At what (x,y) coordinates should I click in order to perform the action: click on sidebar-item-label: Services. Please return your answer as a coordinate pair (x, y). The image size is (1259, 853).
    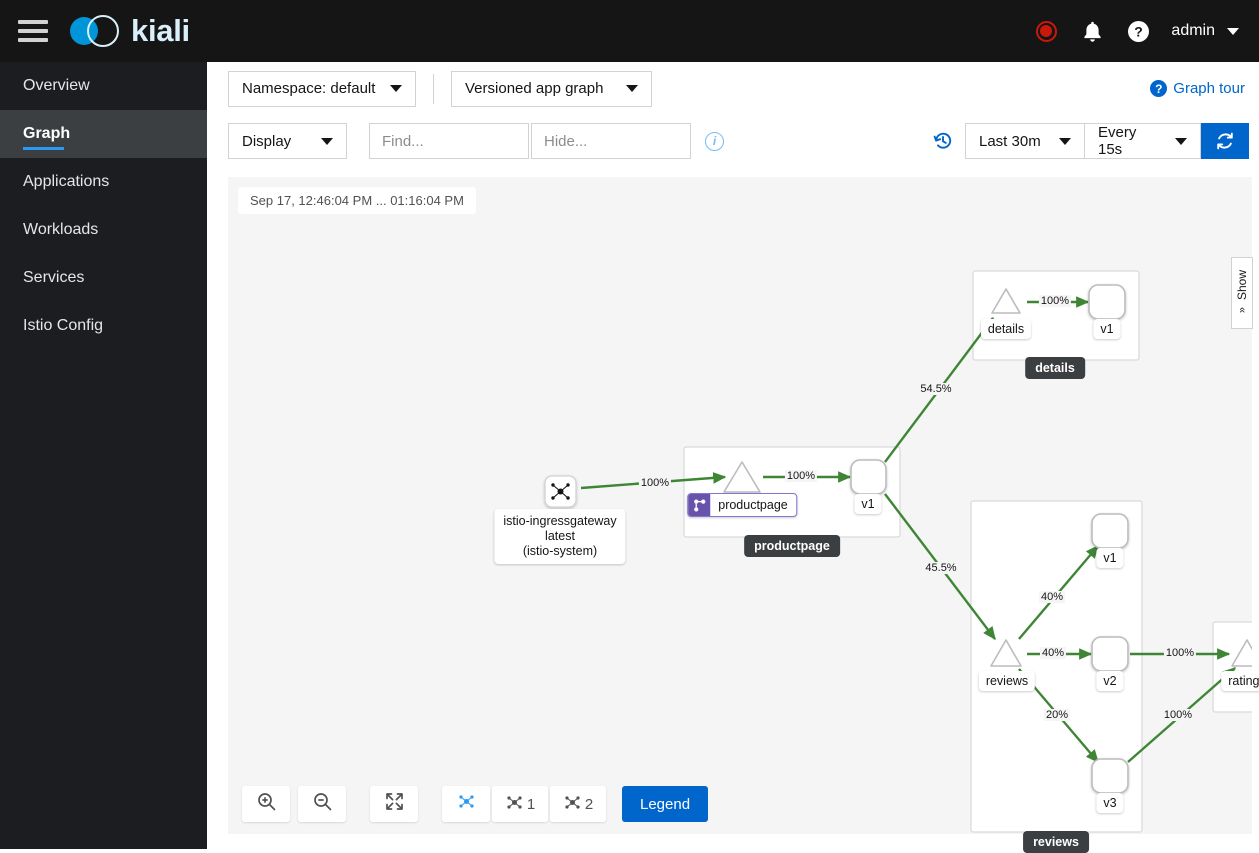
    Looking at the image, I should click on (54, 277).